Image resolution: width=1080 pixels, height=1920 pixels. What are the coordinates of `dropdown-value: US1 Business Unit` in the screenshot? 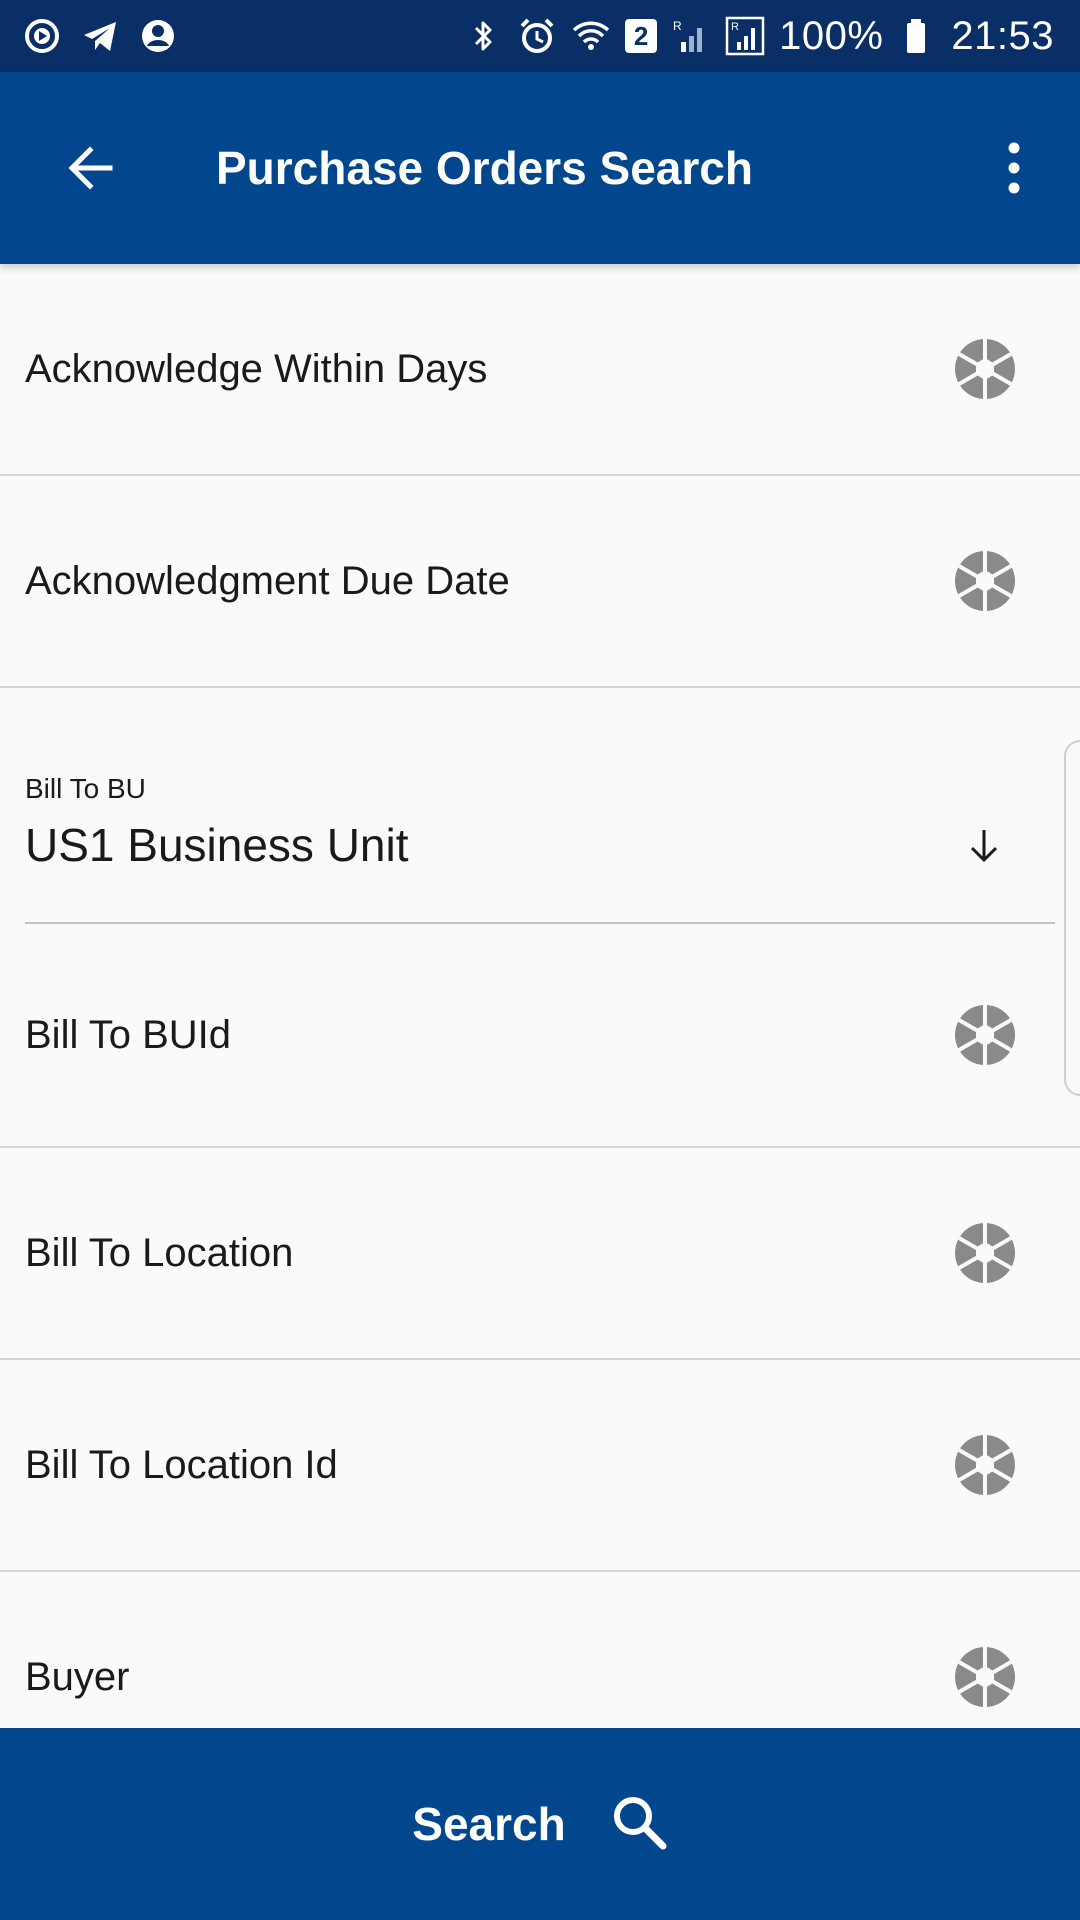 It's located at (217, 845).